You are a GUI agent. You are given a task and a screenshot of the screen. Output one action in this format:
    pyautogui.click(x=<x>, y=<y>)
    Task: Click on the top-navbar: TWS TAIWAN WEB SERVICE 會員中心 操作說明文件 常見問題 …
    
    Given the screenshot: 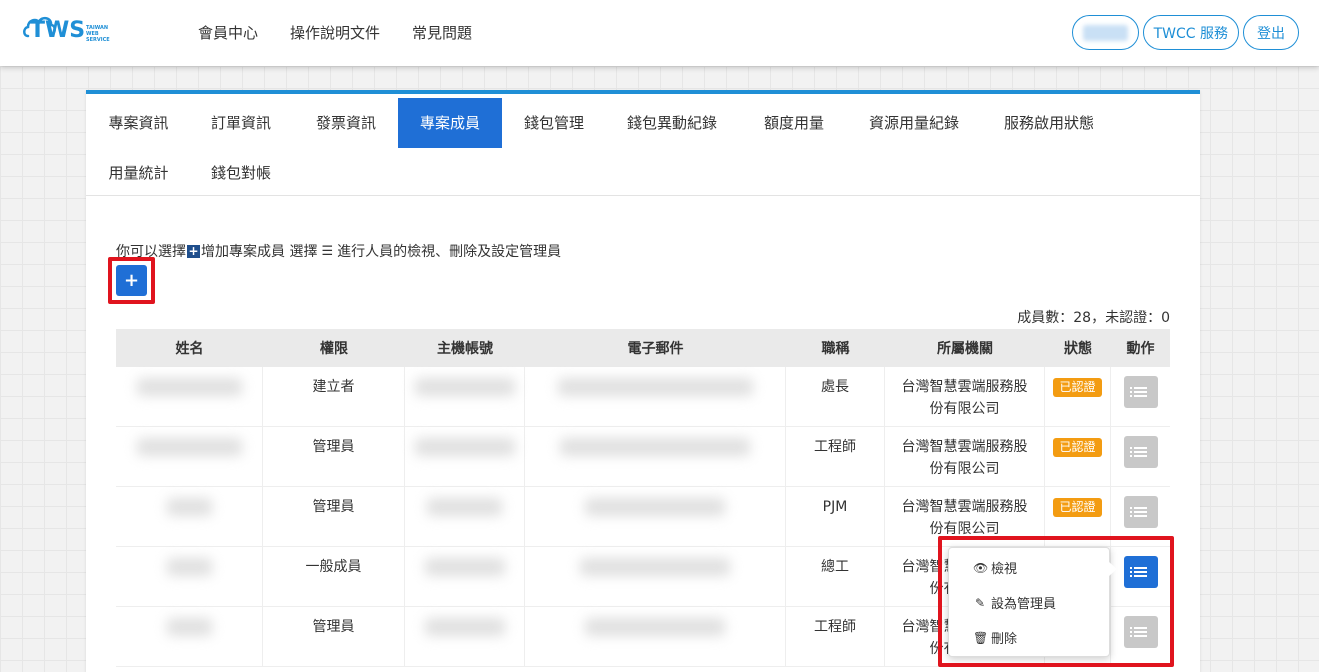 What is the action you would take?
    pyautogui.click(x=659, y=33)
    